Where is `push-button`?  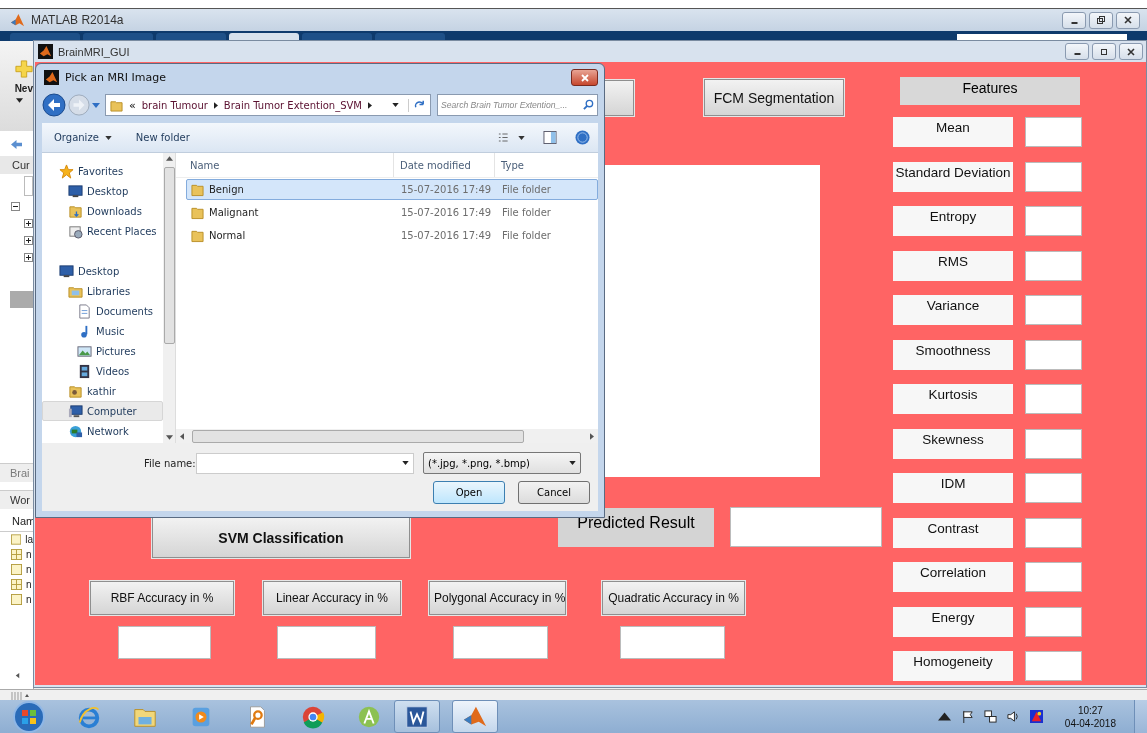
push-button is located at coordinates (619, 98).